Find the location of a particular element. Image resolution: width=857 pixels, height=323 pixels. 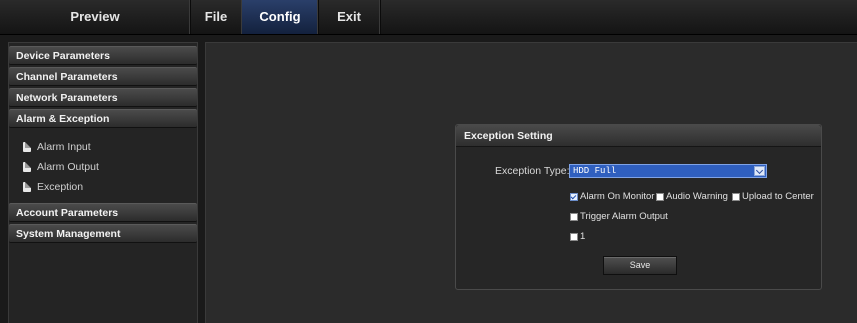

exception-type-select: HDD Full is located at coordinates (668, 171).